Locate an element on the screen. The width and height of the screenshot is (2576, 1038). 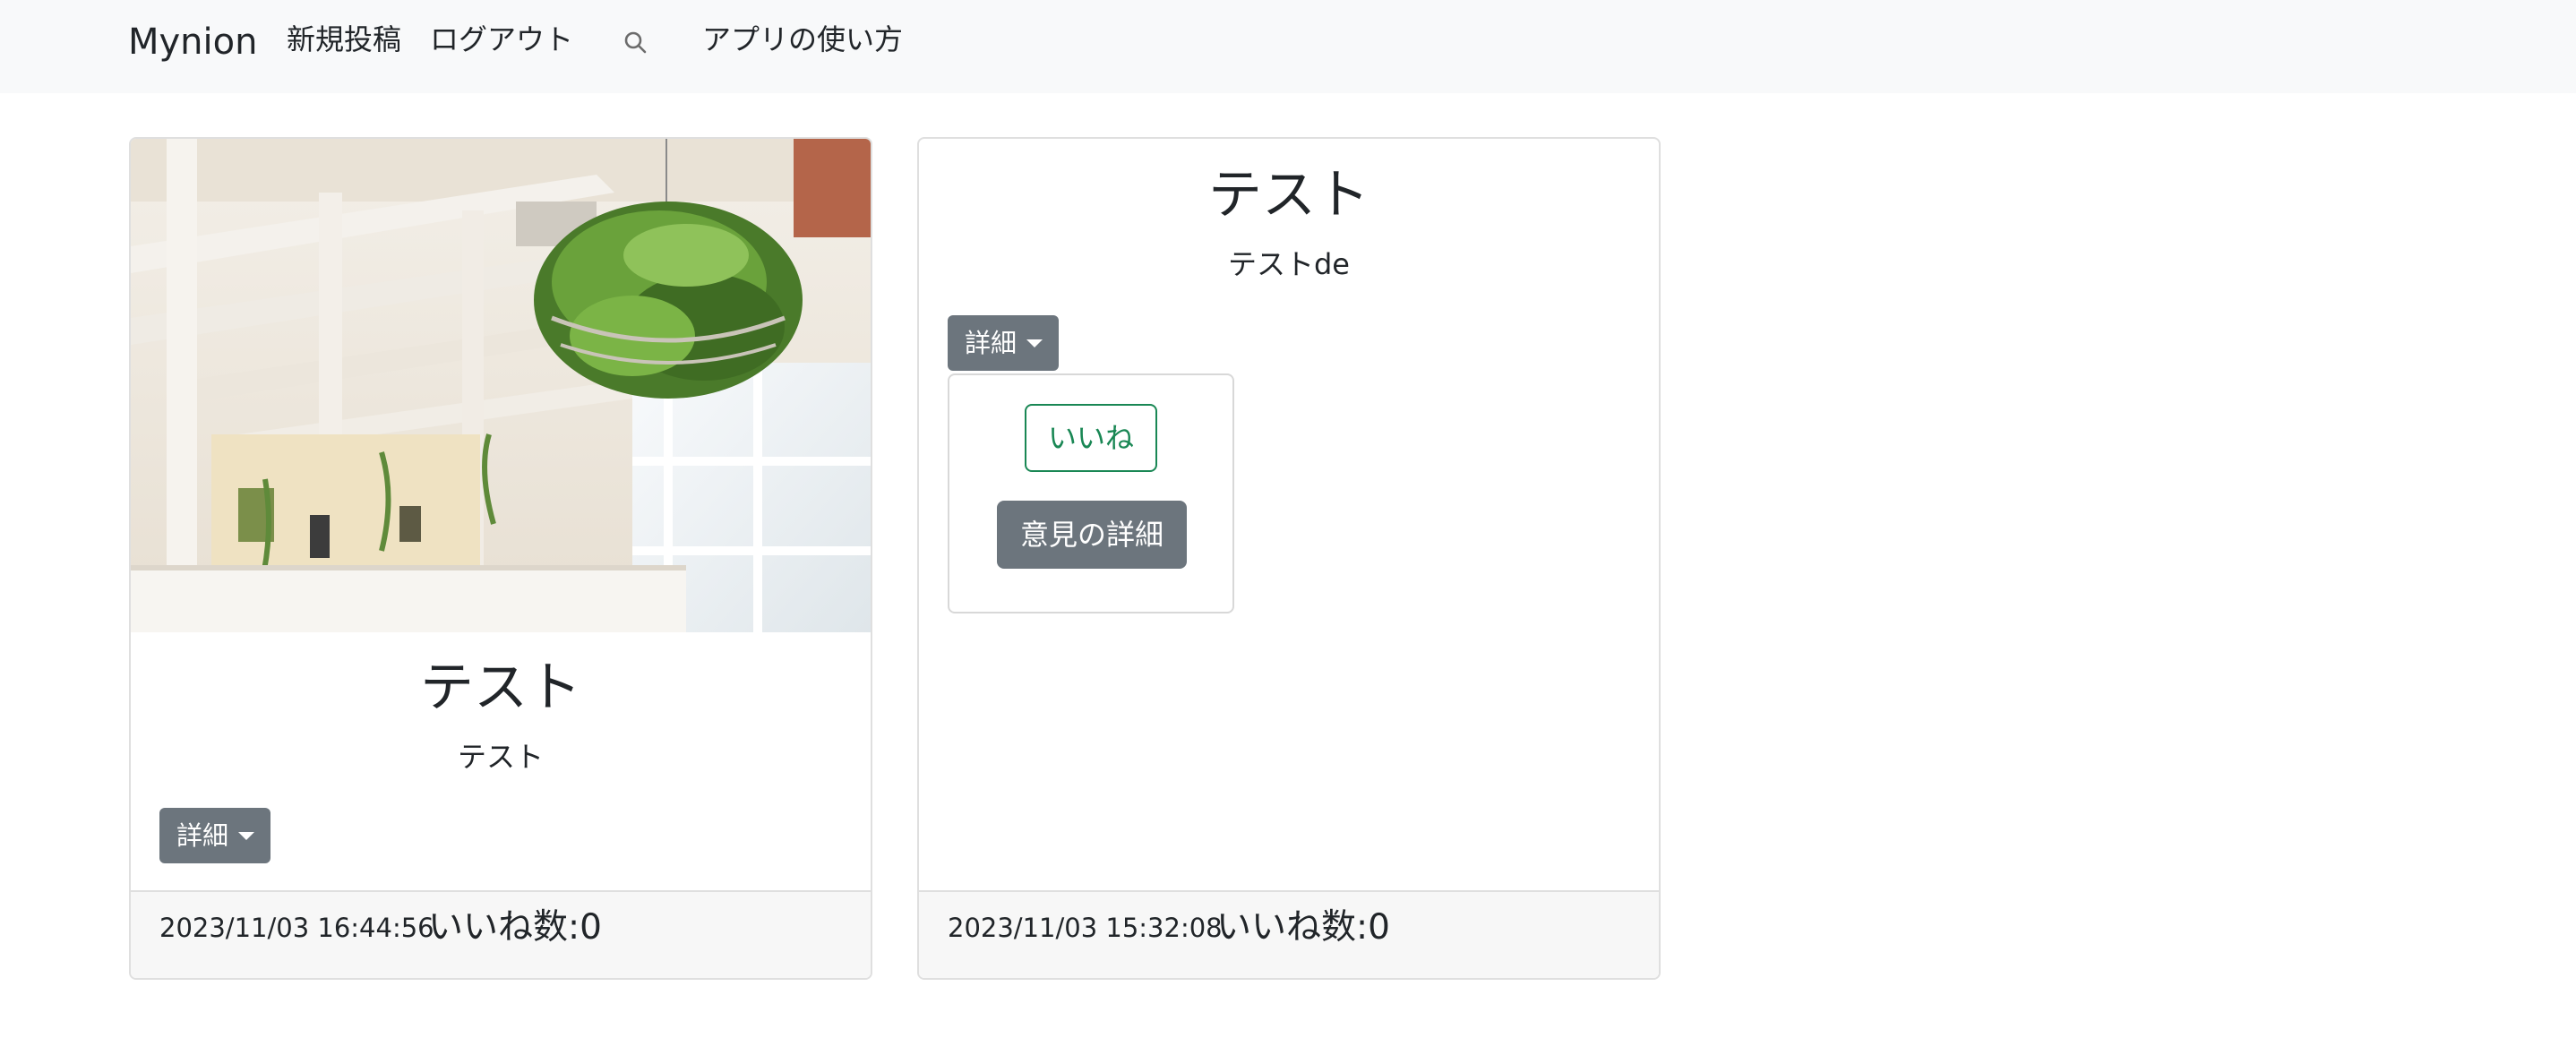
nav-link-logout: ログアウト is located at coordinates (501, 39).